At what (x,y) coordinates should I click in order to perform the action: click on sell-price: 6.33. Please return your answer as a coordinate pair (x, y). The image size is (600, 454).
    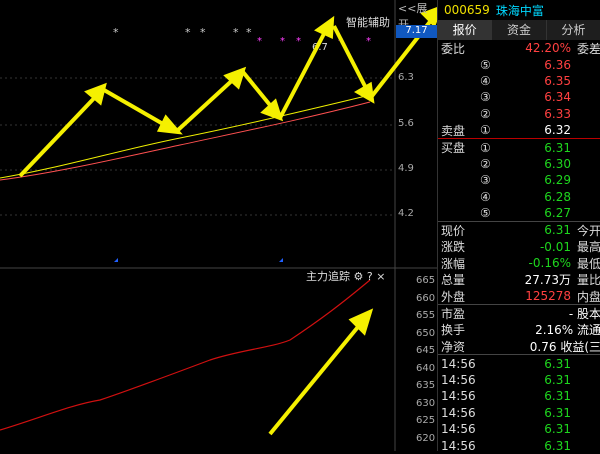
    Looking at the image, I should click on (557, 113).